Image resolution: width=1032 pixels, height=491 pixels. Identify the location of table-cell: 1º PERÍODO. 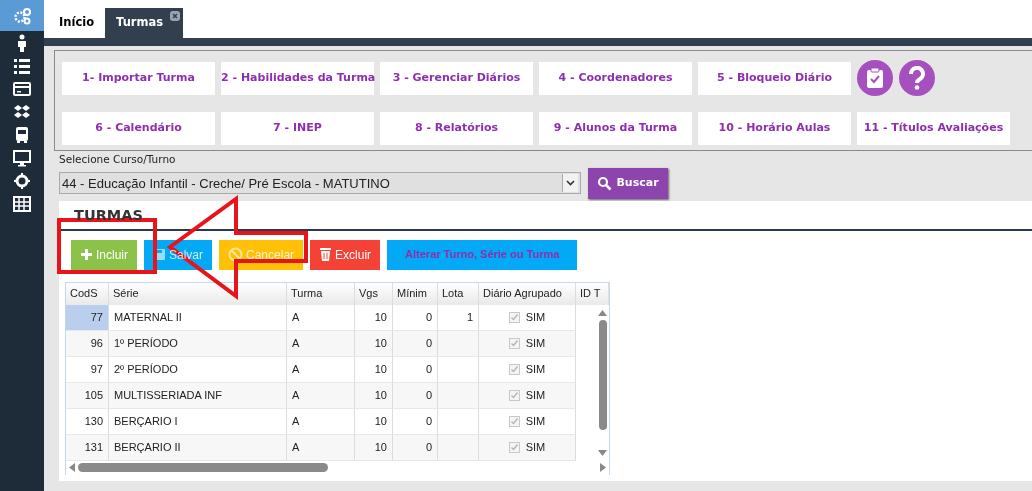
(198, 343).